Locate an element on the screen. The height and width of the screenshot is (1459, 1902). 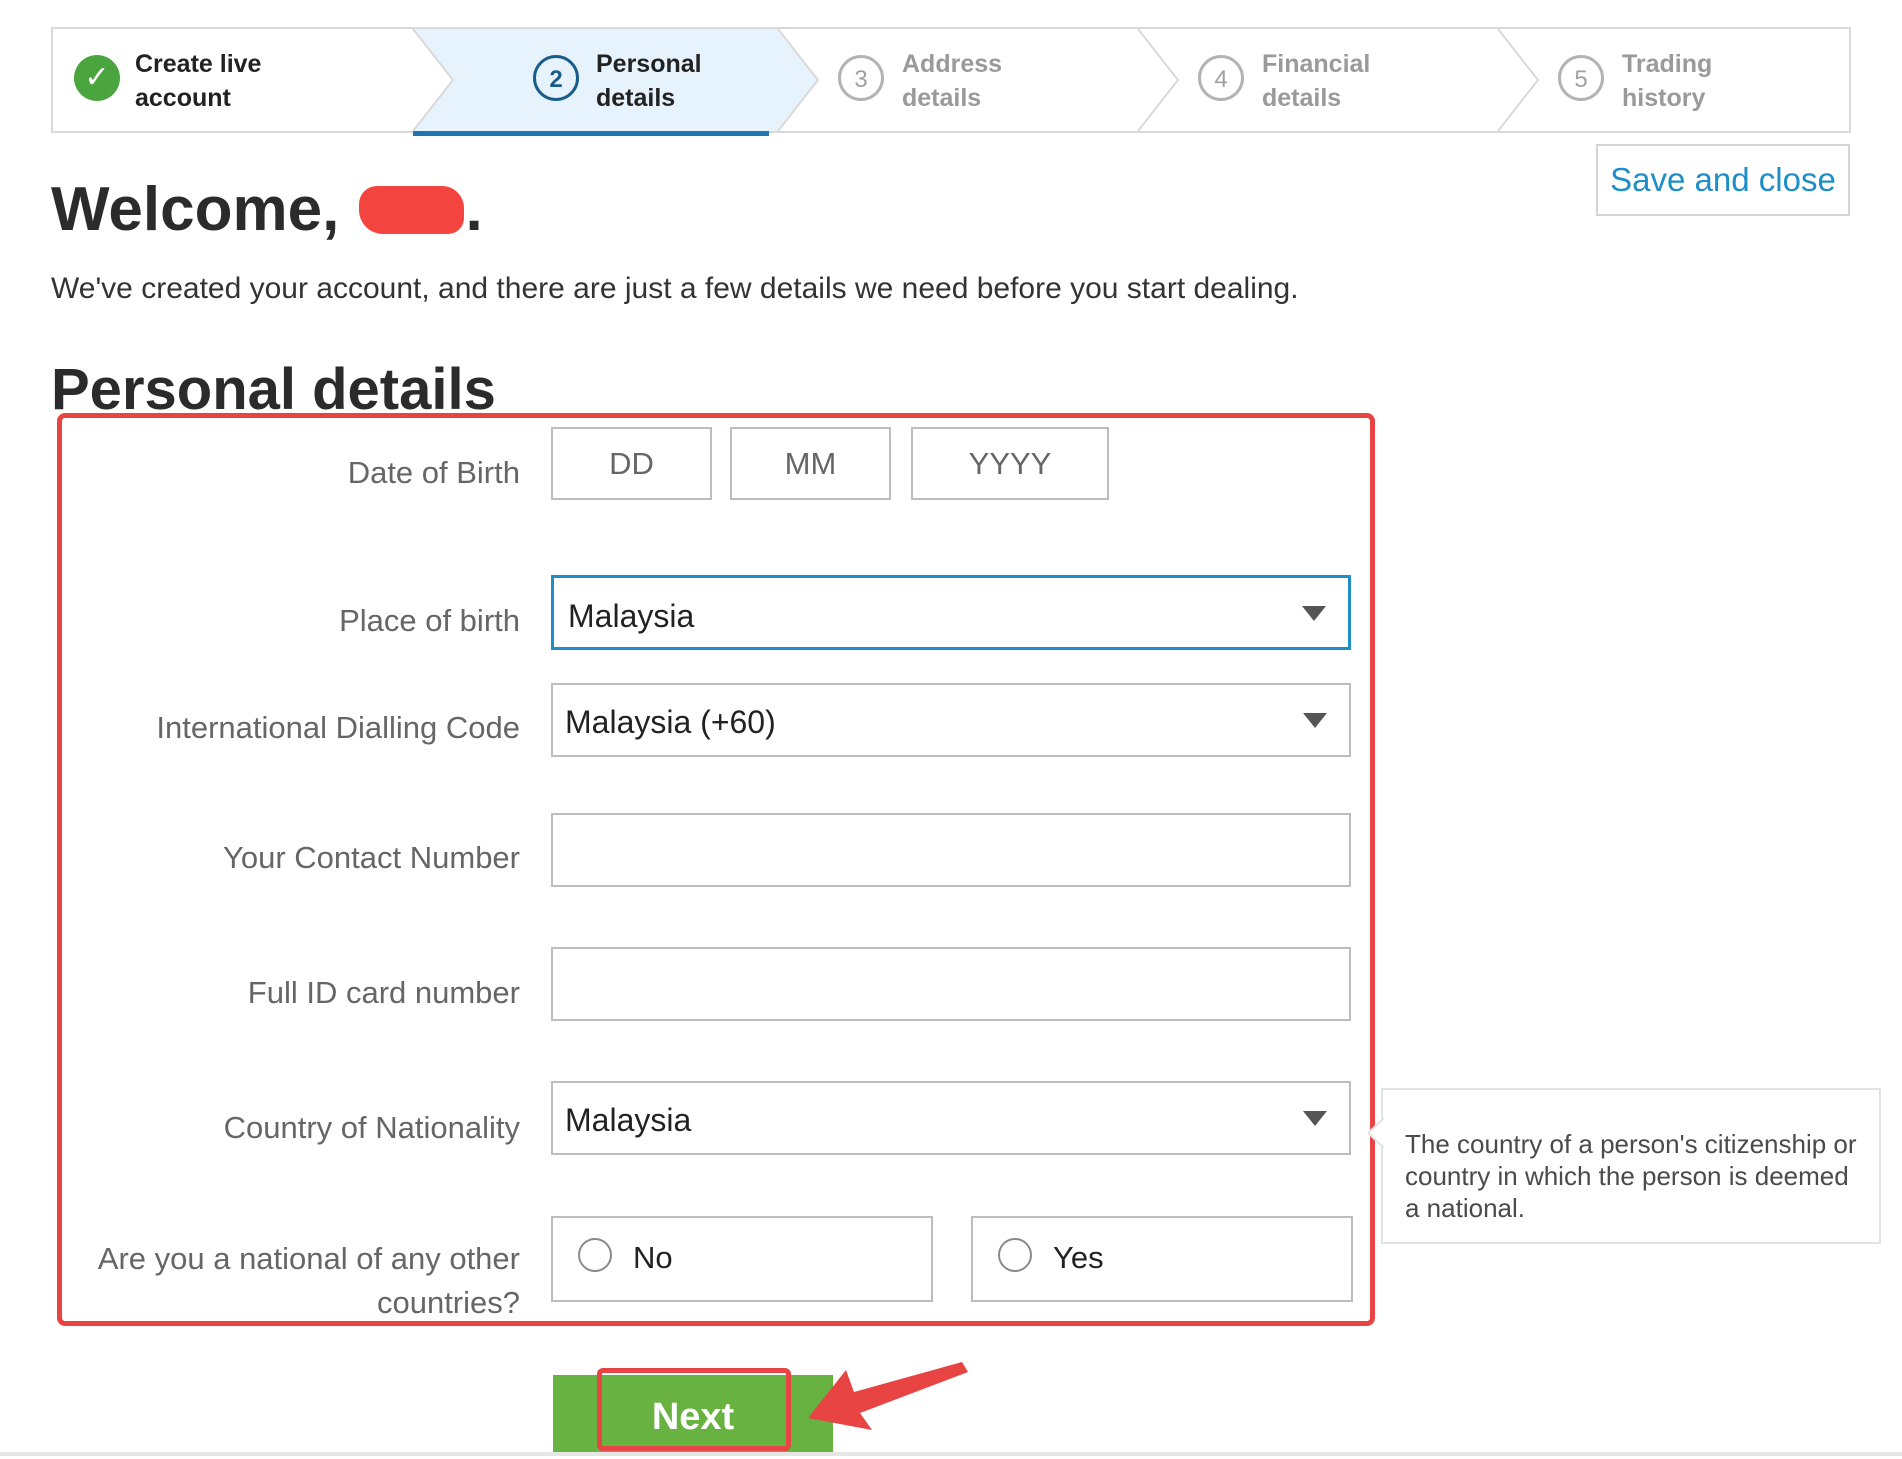
dob-year-input: YYYY is located at coordinates (1010, 463).